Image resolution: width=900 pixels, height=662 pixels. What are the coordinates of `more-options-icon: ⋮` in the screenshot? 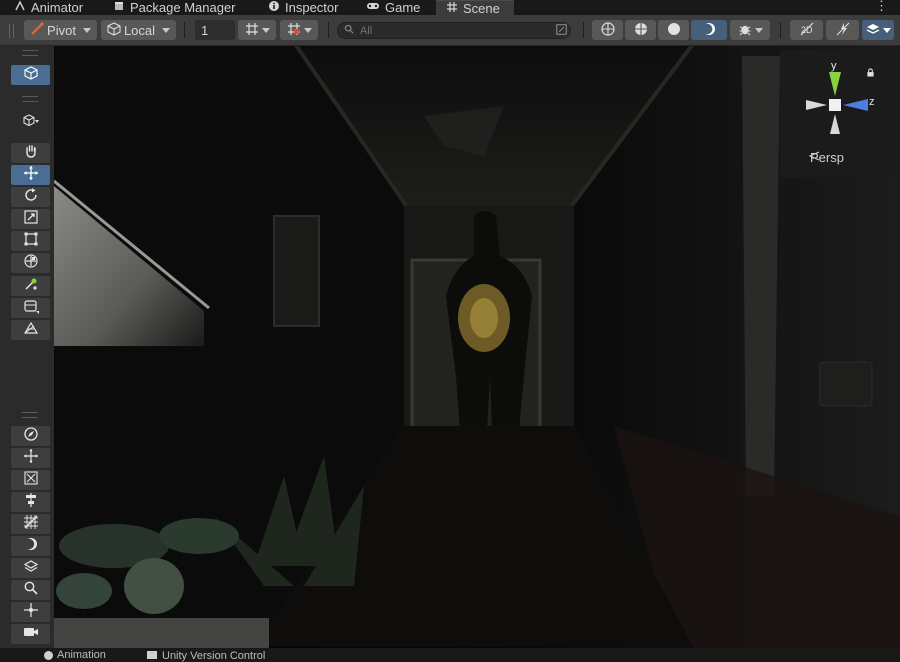 It's located at (881, 6).